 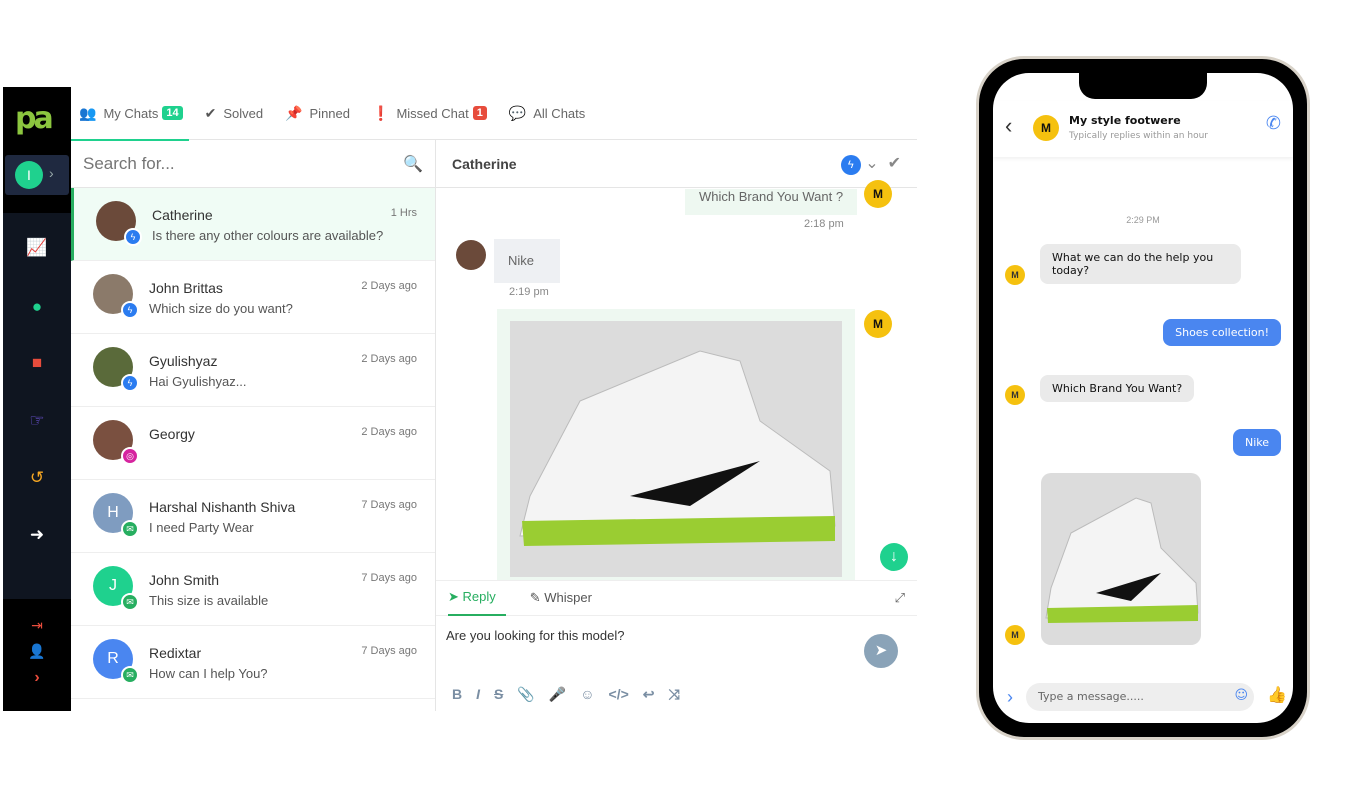 I want to click on tab-label: All Chats, so click(x=559, y=113).